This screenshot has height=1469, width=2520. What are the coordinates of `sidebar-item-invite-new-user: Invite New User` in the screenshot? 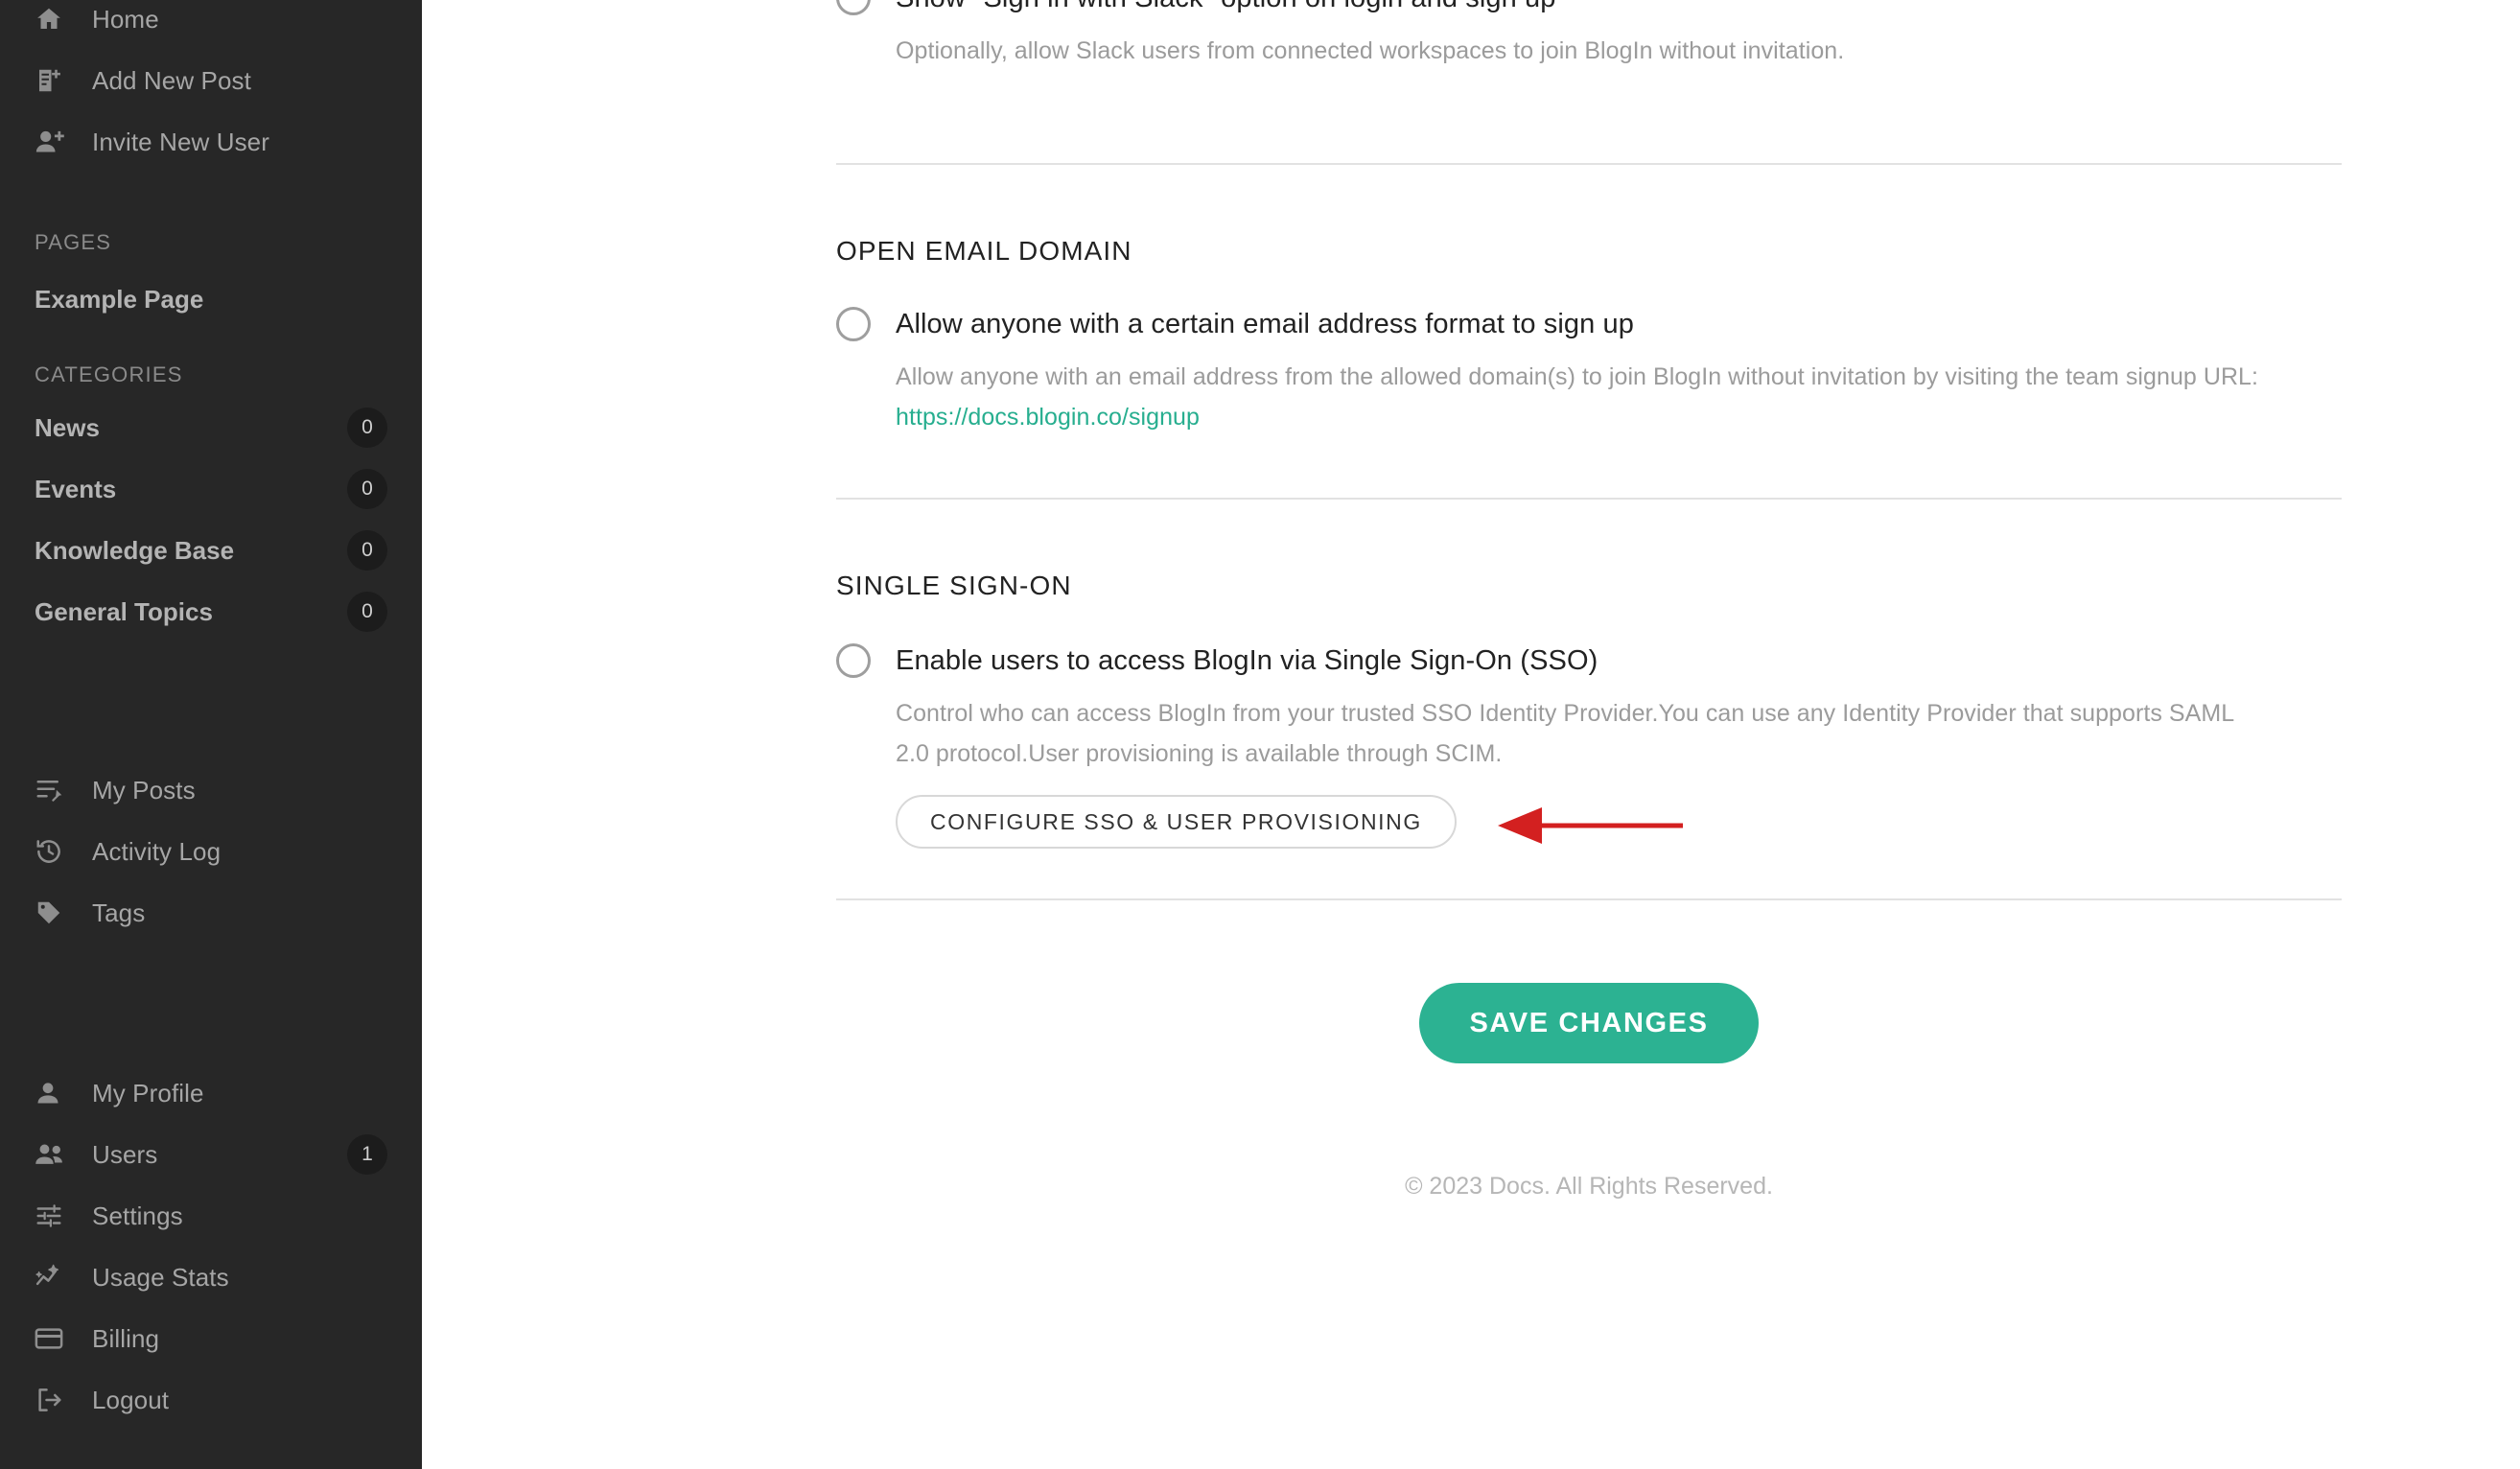 It's located at (211, 142).